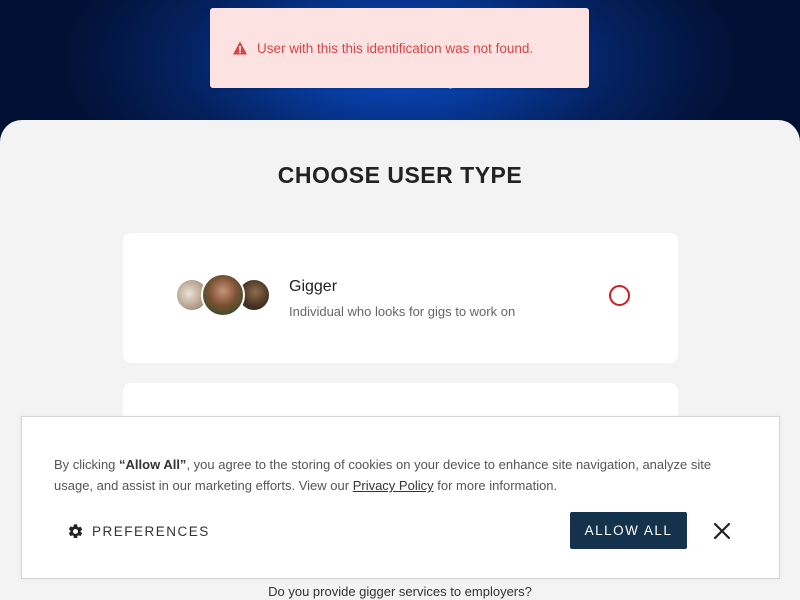 The width and height of the screenshot is (800, 600). Describe the element at coordinates (393, 485) in the screenshot. I see `privacy-policy-link: Privacy Policy` at that location.